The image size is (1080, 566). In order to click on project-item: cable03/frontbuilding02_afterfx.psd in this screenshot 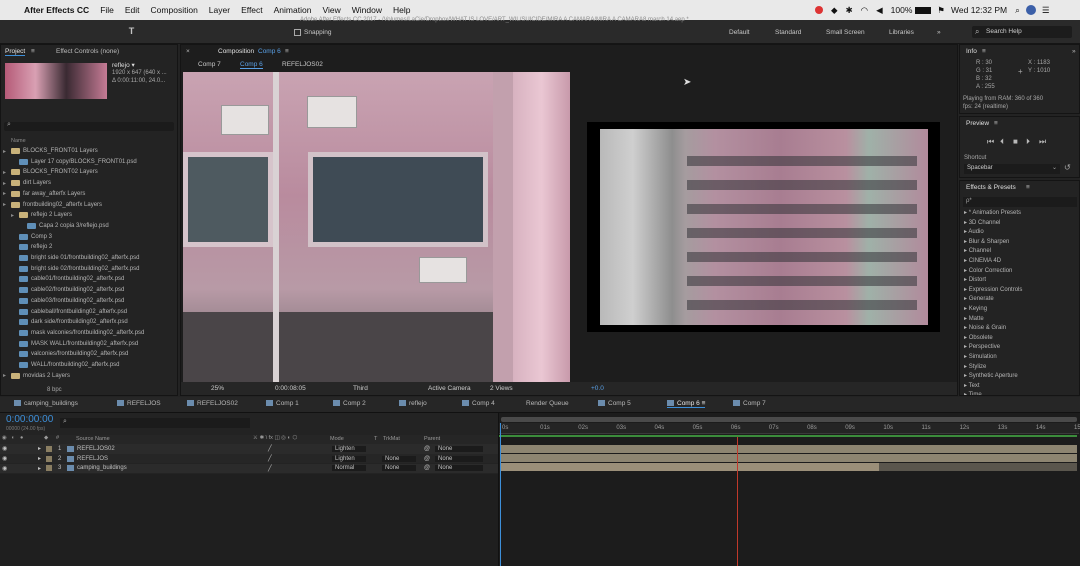, I will do `click(63, 301)`.